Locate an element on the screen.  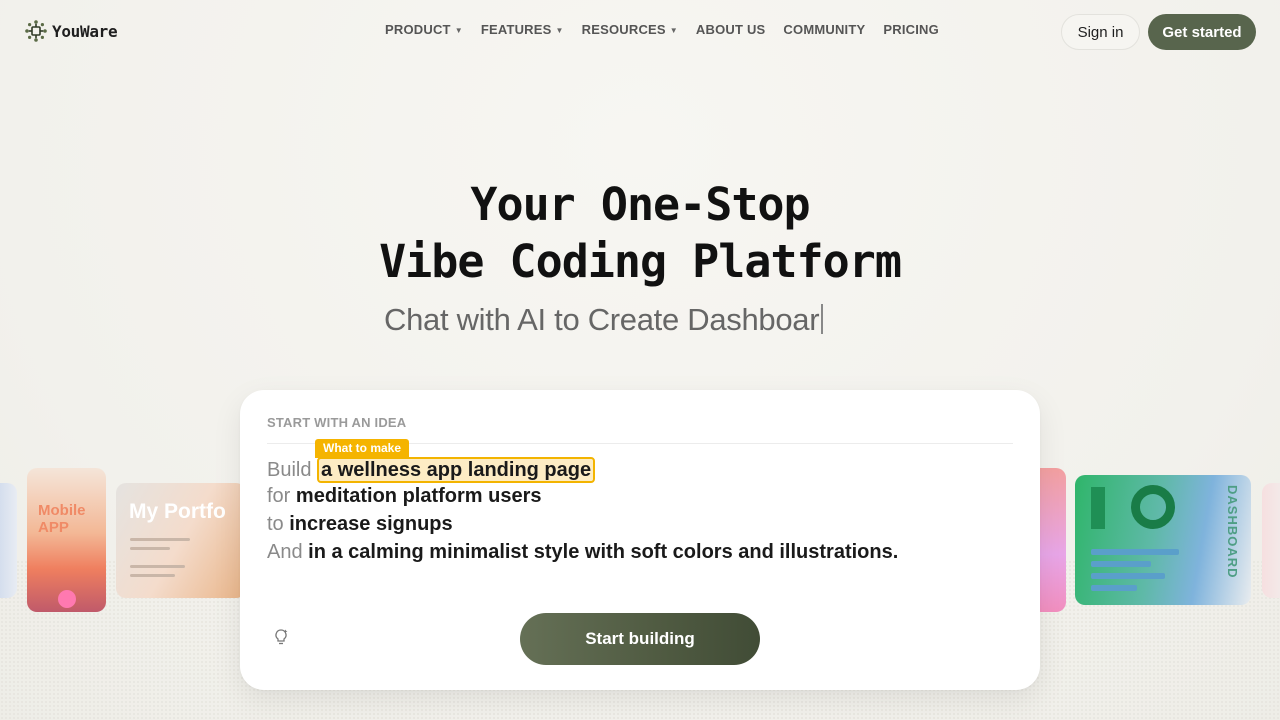
nav-community: COMMUNITY is located at coordinates (824, 29).